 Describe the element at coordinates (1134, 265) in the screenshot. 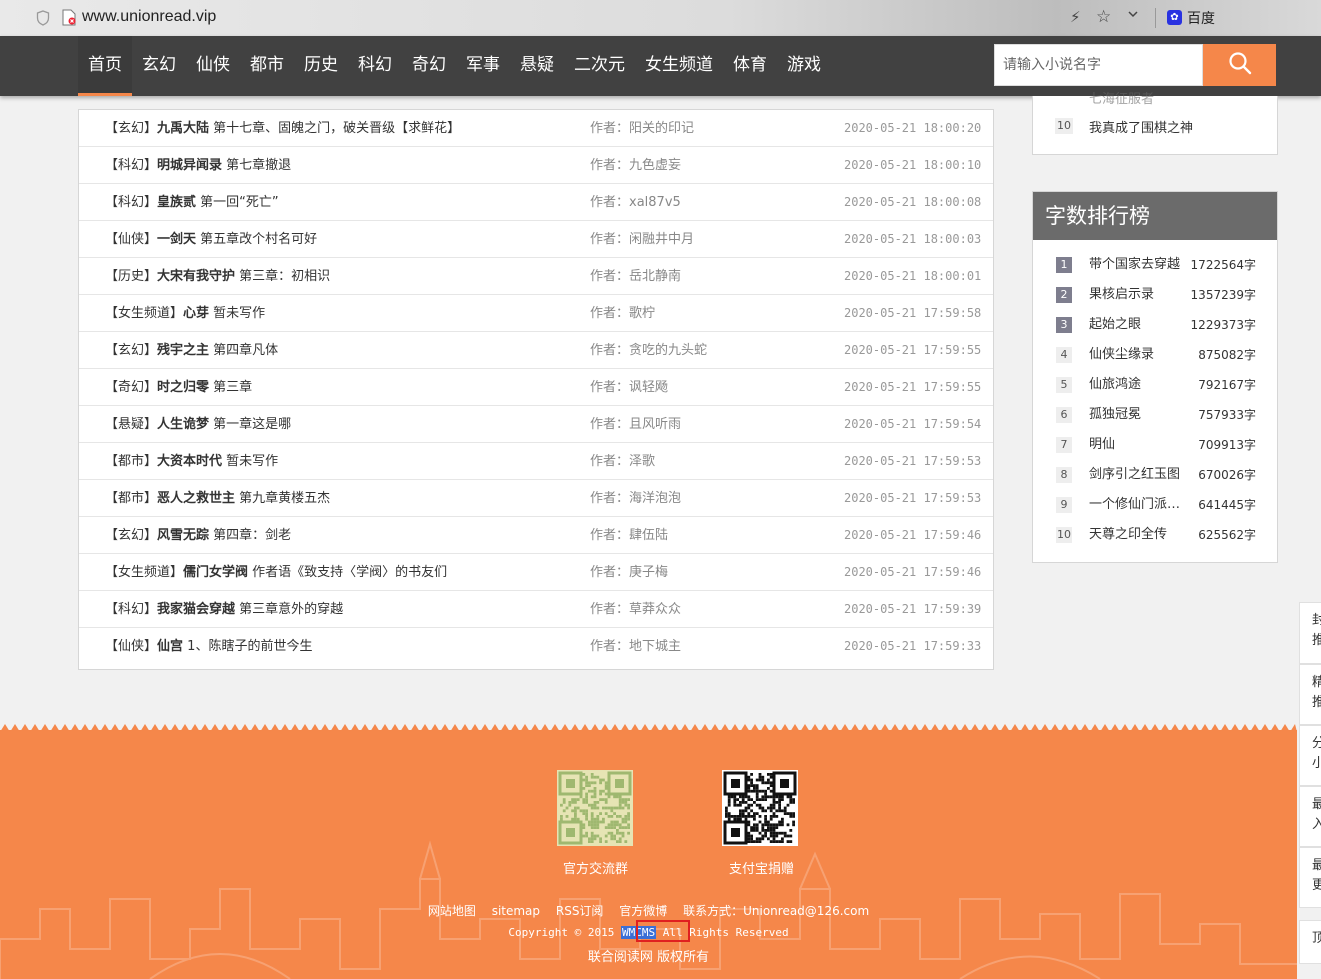

I see `rank-book-title: 带个国家去穿越` at that location.